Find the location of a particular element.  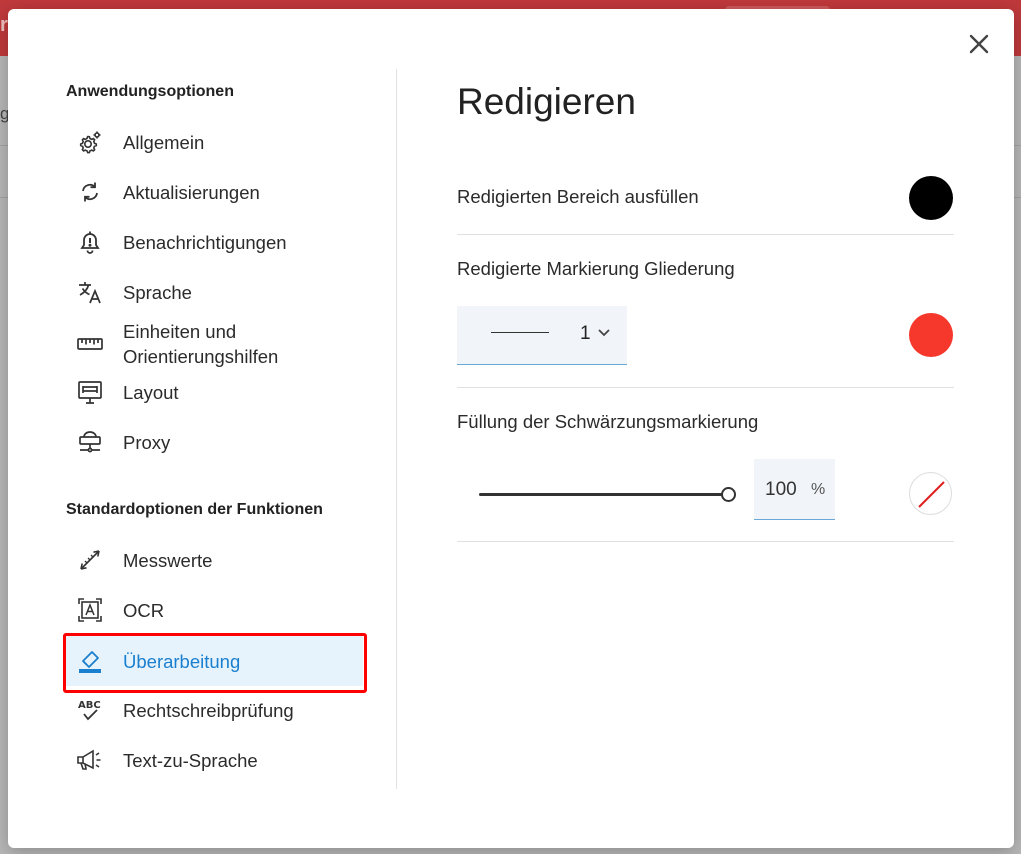

fill-color-swatch is located at coordinates (931, 198).